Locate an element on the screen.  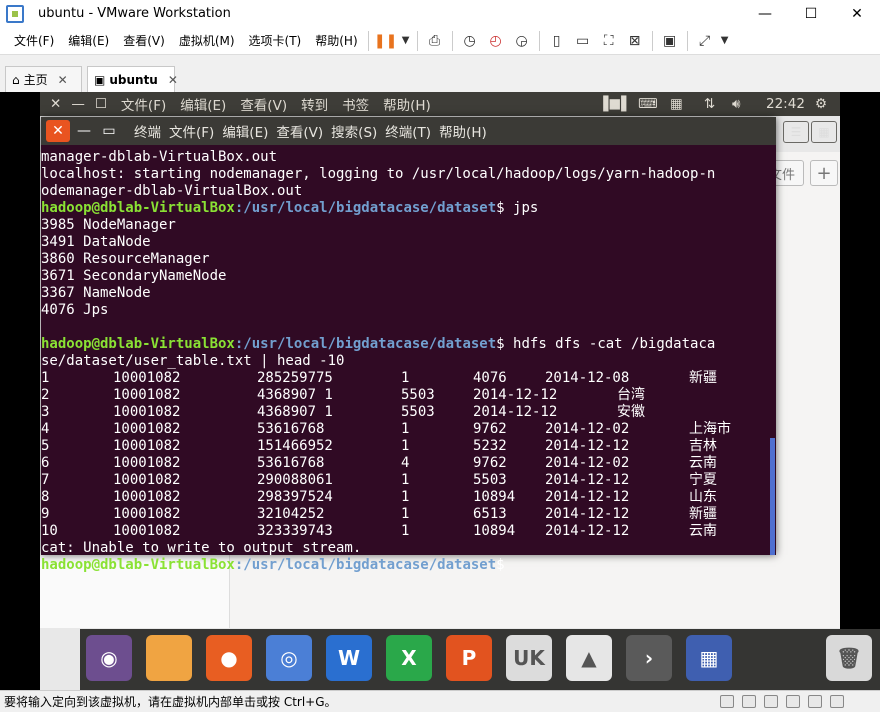
unity-icon: ⊠ is located at coordinates (635, 41).